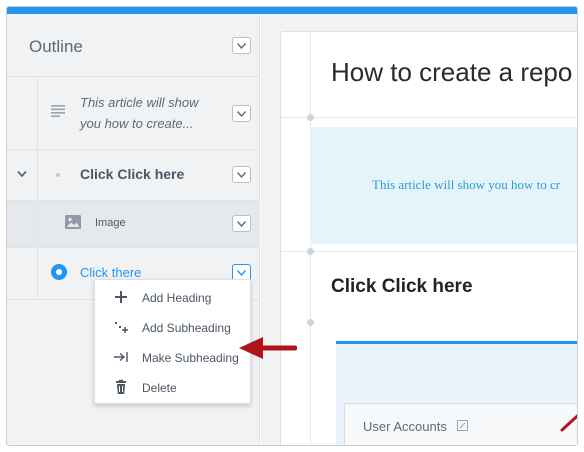  What do you see at coordinates (402, 287) in the screenshot?
I see `section-heading: Click Click here` at bounding box center [402, 287].